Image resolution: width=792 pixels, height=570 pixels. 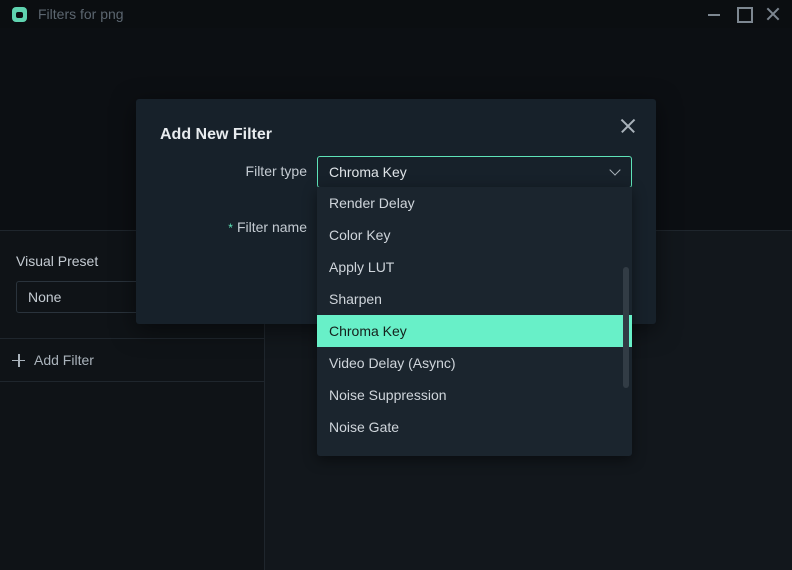 What do you see at coordinates (474, 203) in the screenshot?
I see `dropdown-option: Render Delay` at bounding box center [474, 203].